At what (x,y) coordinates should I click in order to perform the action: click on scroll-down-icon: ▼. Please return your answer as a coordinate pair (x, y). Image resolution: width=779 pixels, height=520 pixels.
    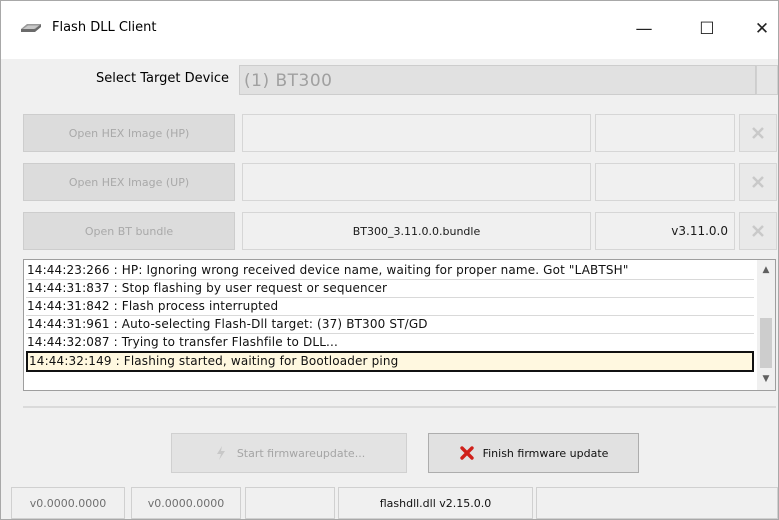
    Looking at the image, I should click on (766, 379).